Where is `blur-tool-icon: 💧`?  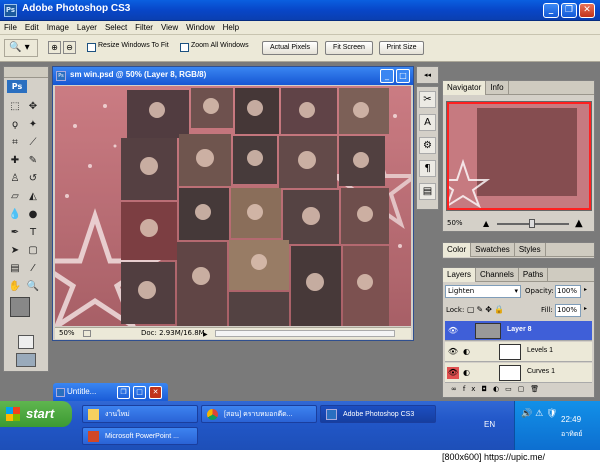 blur-tool-icon: 💧 is located at coordinates (15, 215).